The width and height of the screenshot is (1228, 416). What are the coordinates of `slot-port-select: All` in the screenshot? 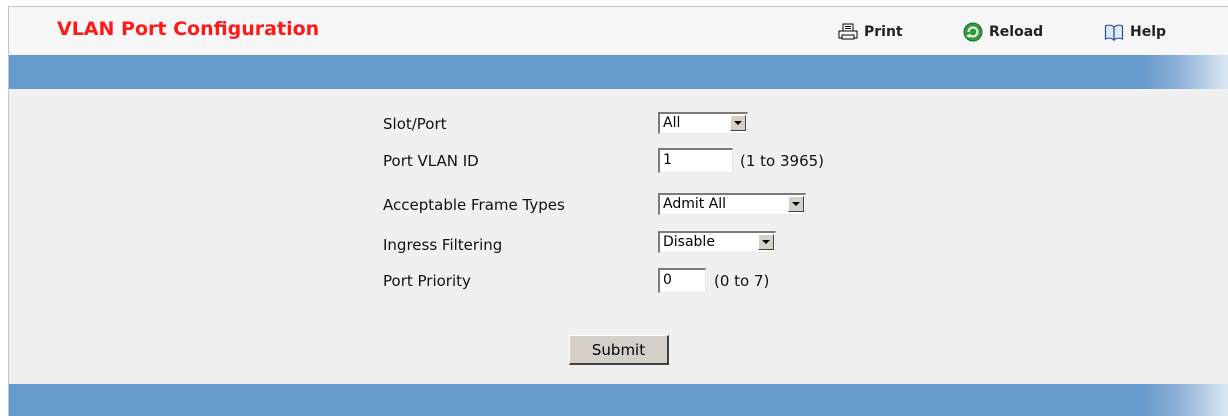 It's located at (703, 123).